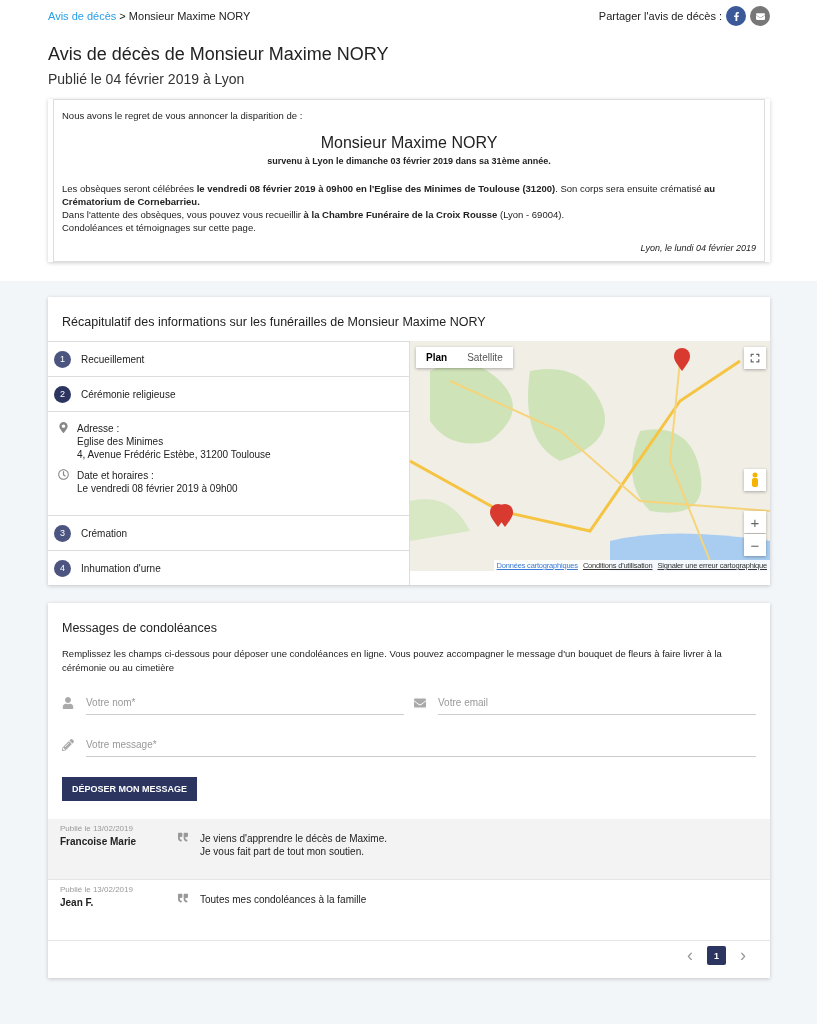 The height and width of the screenshot is (1024, 817). Describe the element at coordinates (755, 545) in the screenshot. I see `zoom-out-button: −` at that location.